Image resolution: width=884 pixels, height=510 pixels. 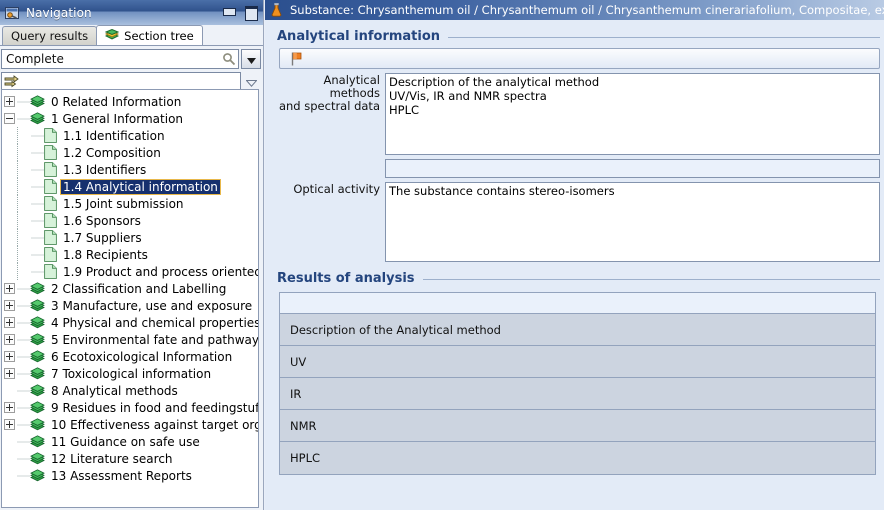 What do you see at coordinates (251, 81) in the screenshot?
I see `filter-caret-button` at bounding box center [251, 81].